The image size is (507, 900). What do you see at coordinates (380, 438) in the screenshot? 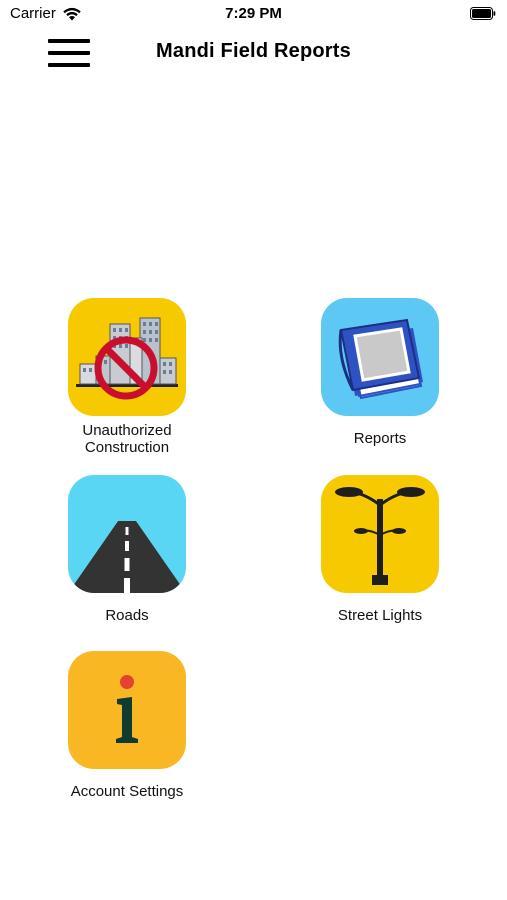
I see `tile-label: Reports` at bounding box center [380, 438].